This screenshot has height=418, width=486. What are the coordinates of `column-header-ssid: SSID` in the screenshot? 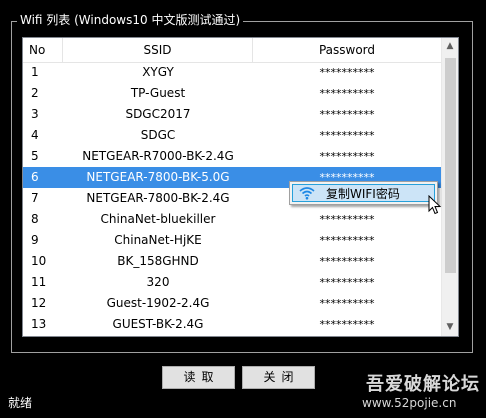 It's located at (158, 50).